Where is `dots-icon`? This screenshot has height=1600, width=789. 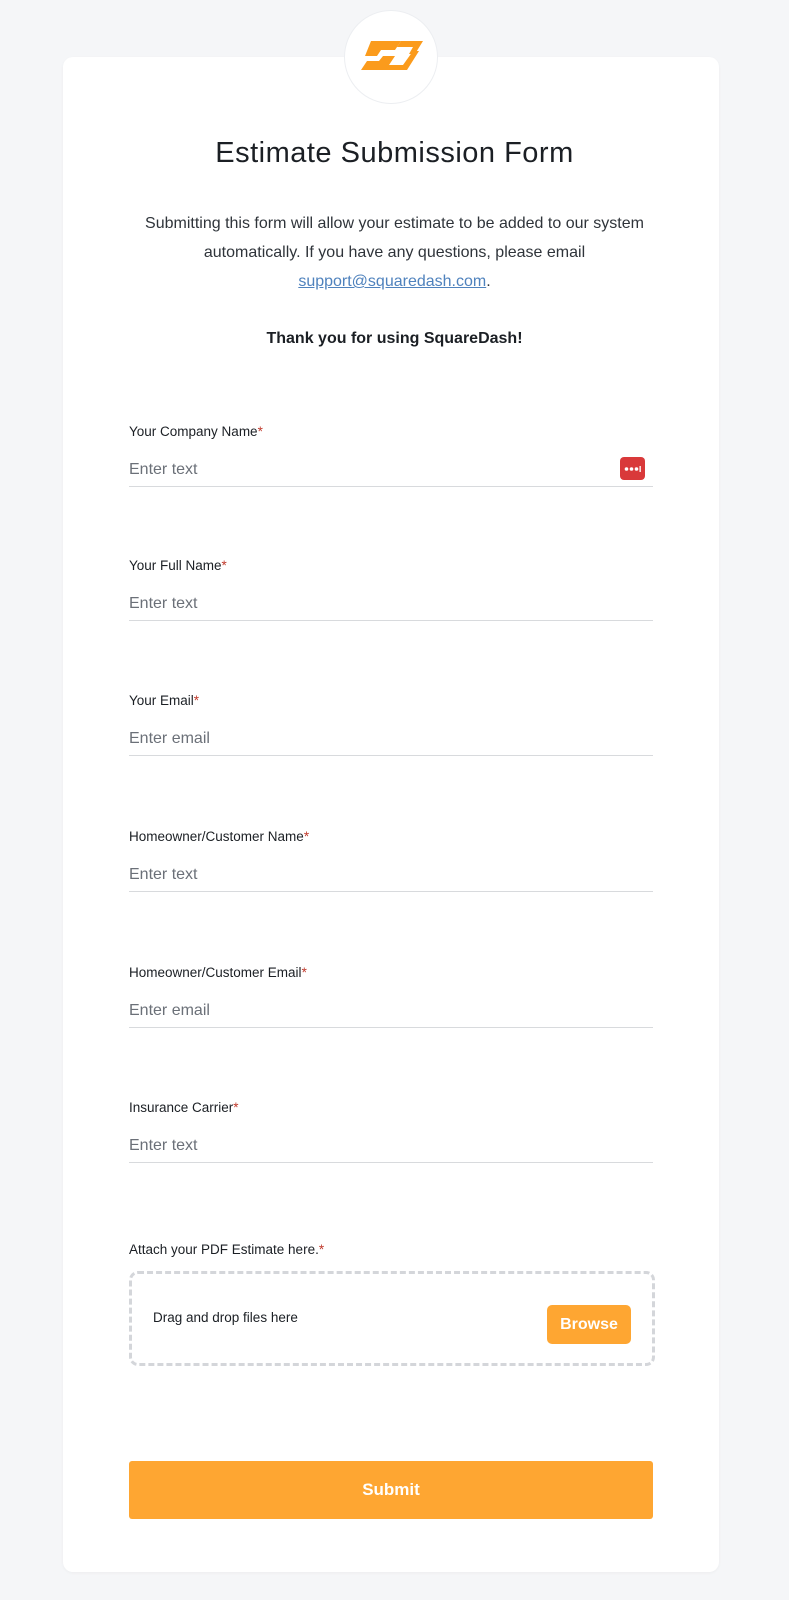 dots-icon is located at coordinates (632, 468).